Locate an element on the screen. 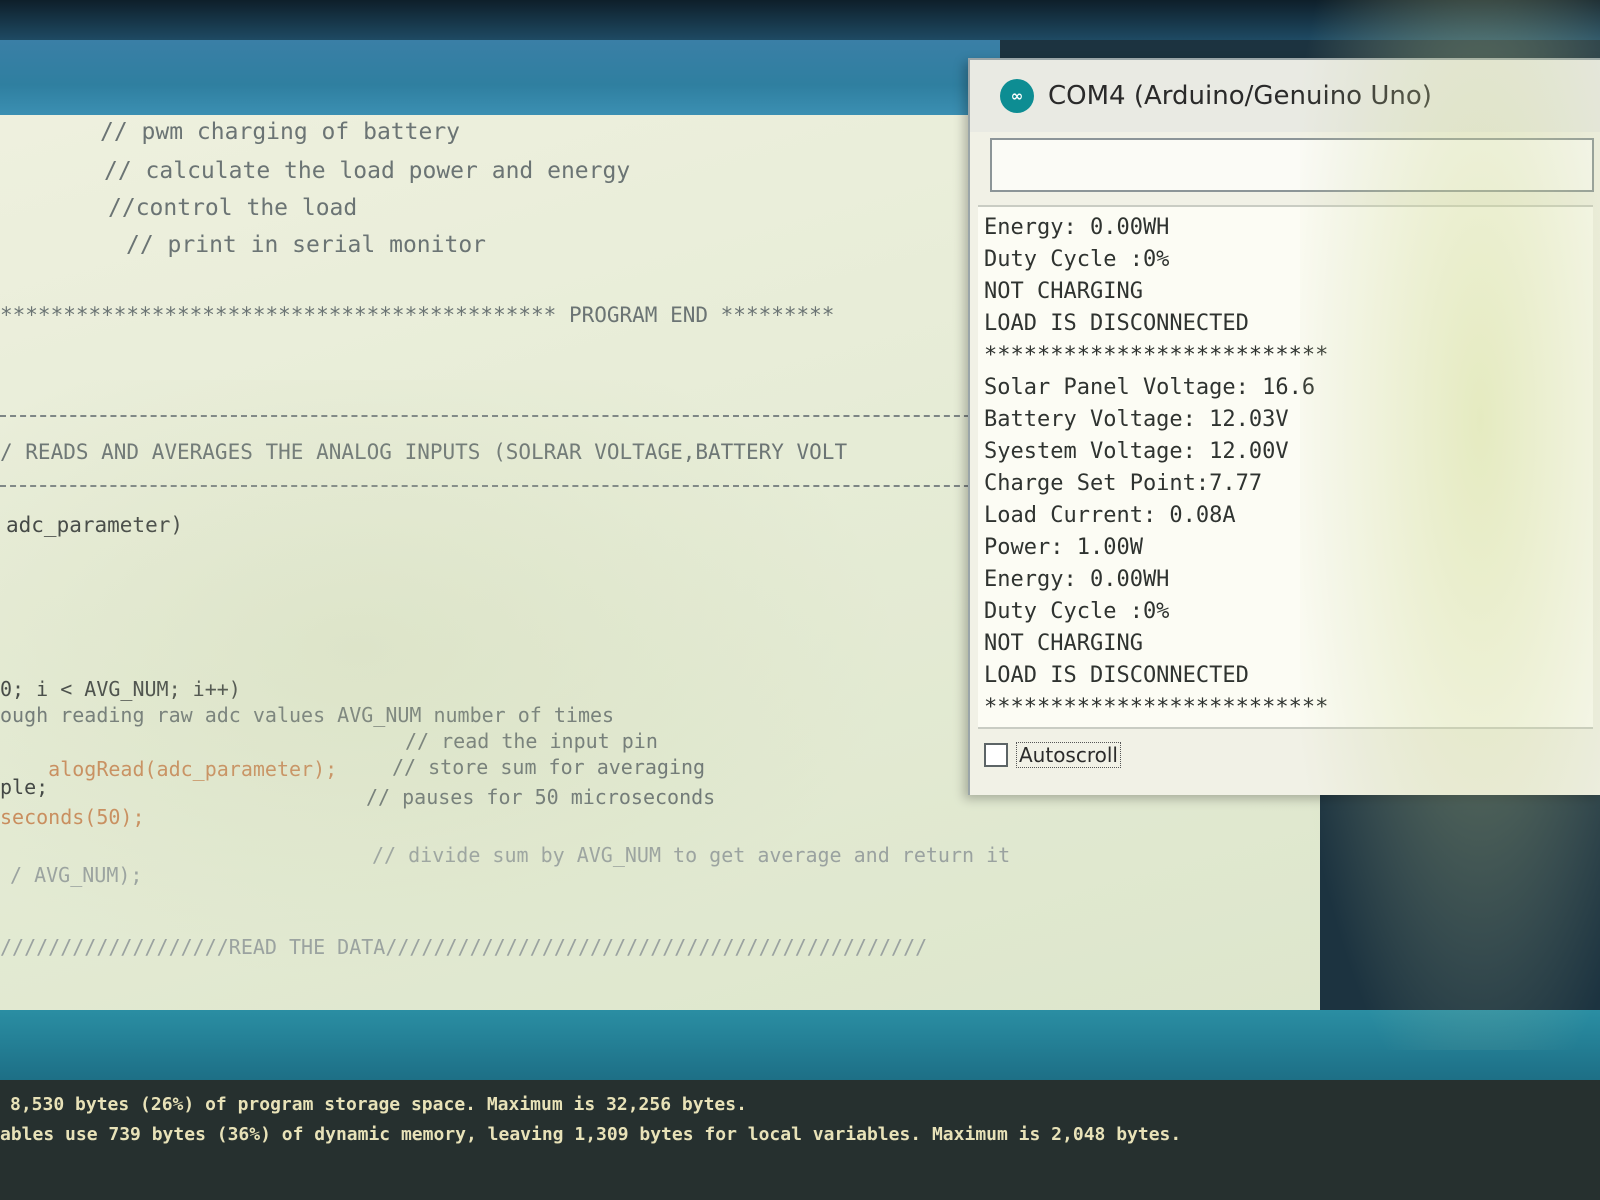 The width and height of the screenshot is (1600, 1200). code-comment-line: // pwm charging of battery is located at coordinates (280, 132).